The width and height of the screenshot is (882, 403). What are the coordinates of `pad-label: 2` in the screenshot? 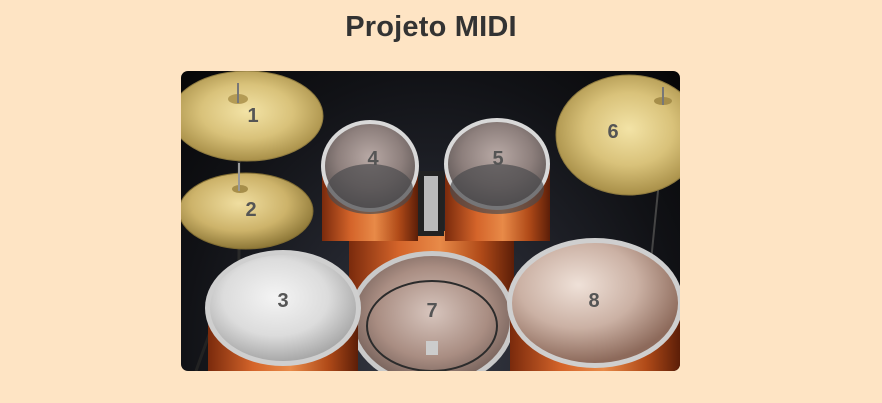 It's located at (251, 209).